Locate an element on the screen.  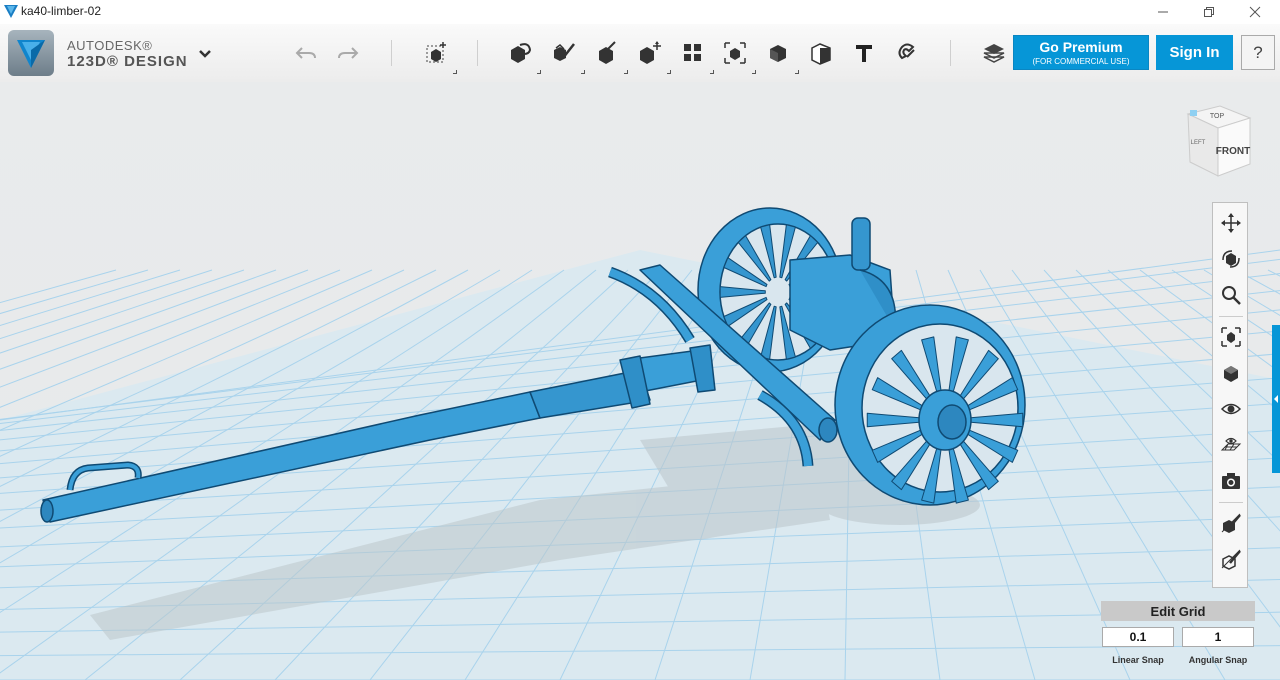
snap-icon is located at coordinates (907, 53).